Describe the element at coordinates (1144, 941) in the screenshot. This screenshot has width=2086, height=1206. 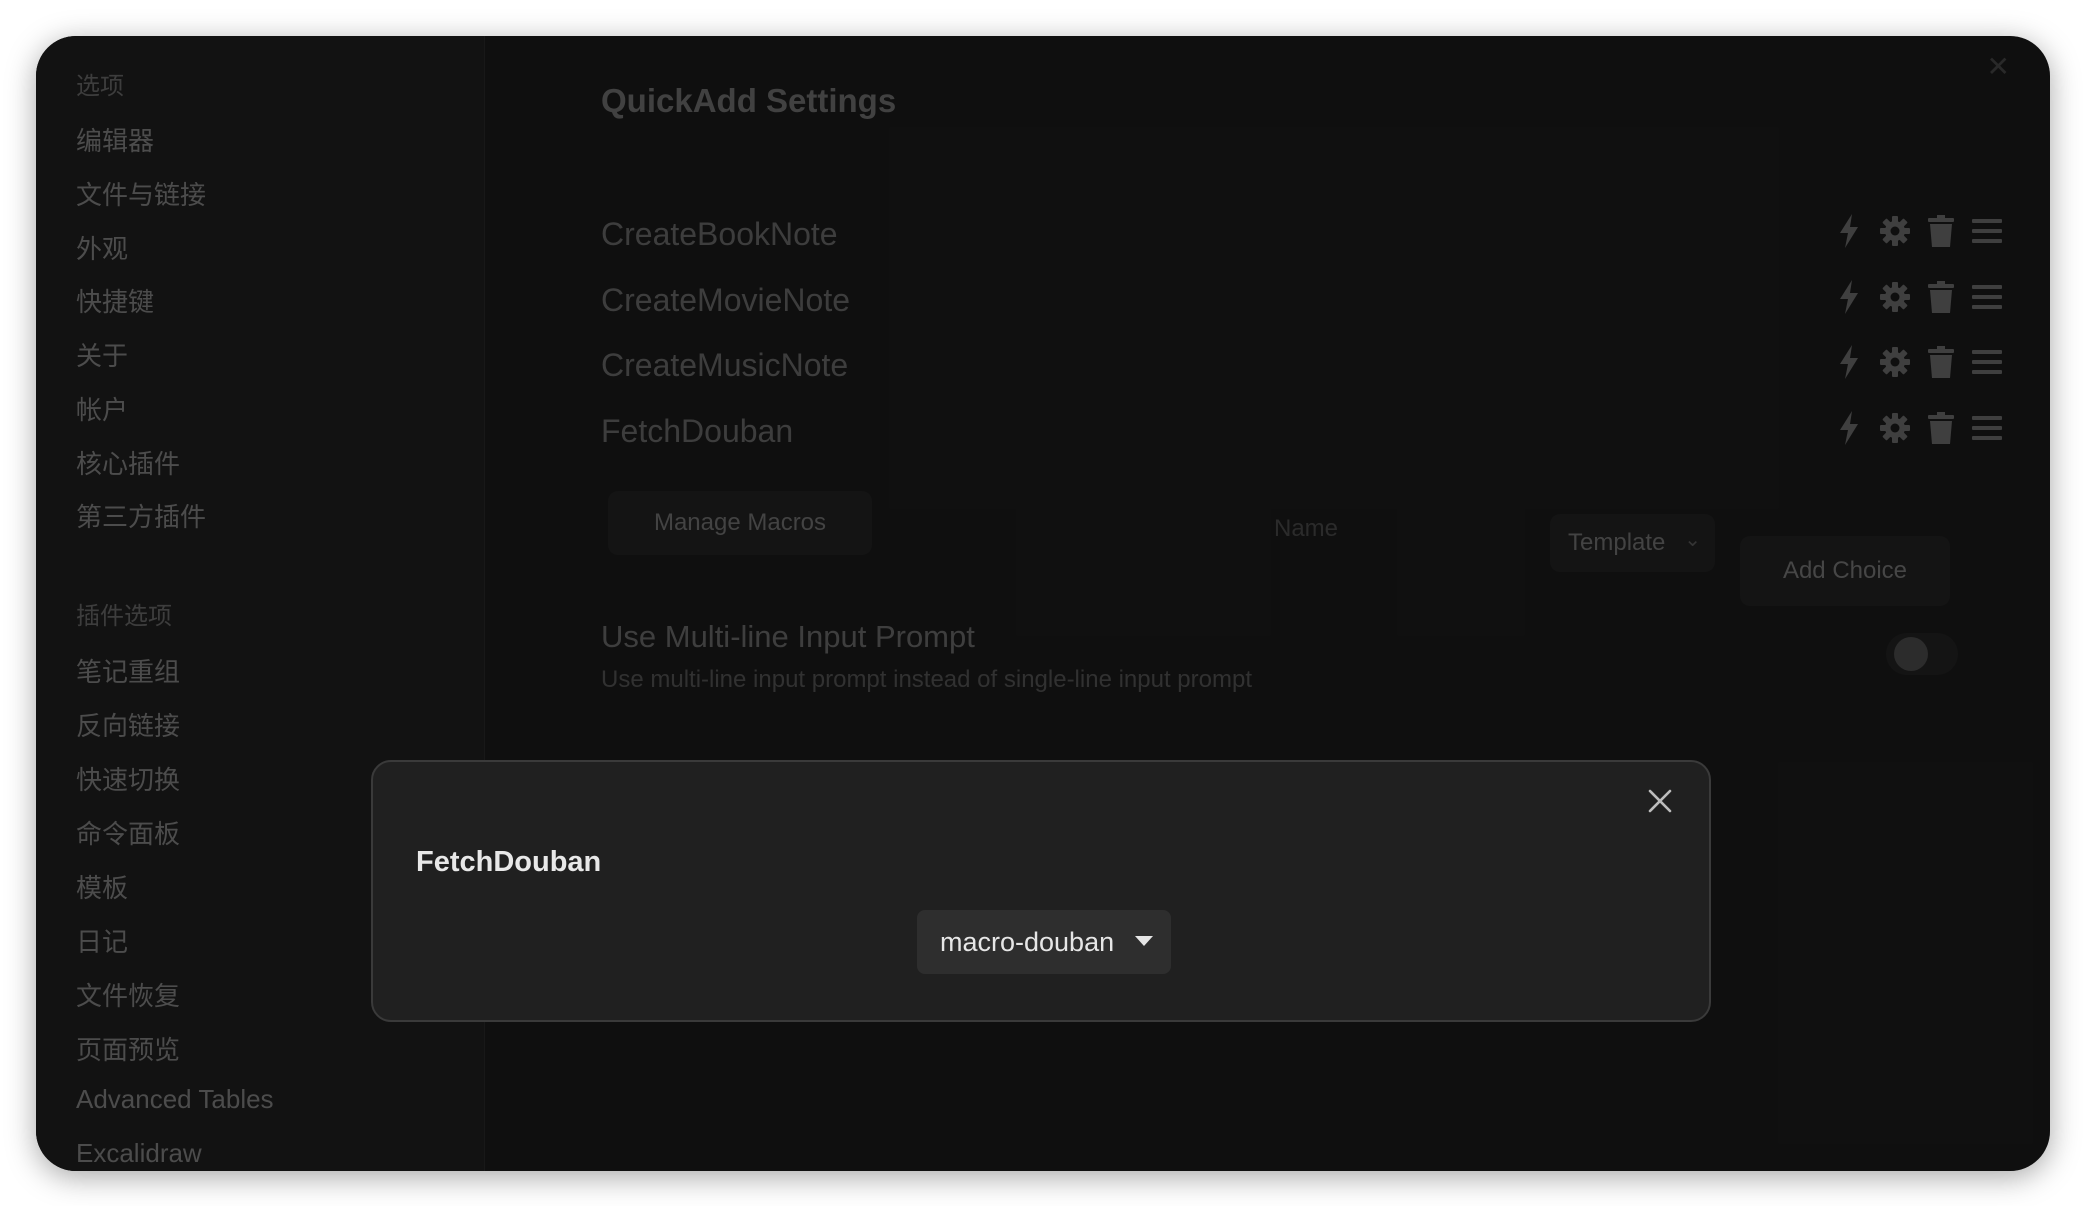
I see `caret-down-icon` at that location.